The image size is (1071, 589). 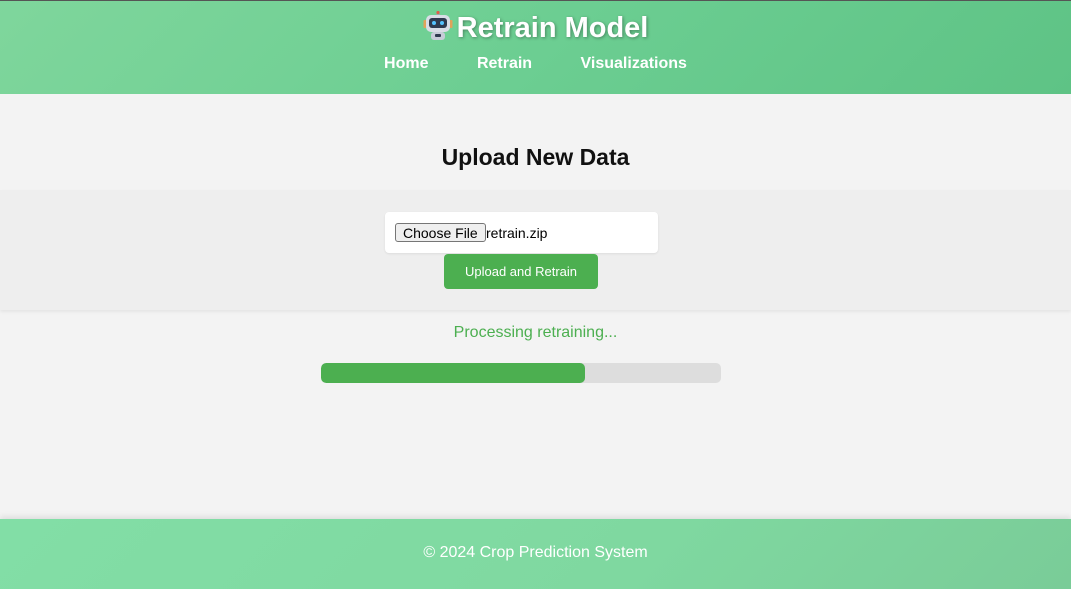 I want to click on progress-bar, so click(x=521, y=373).